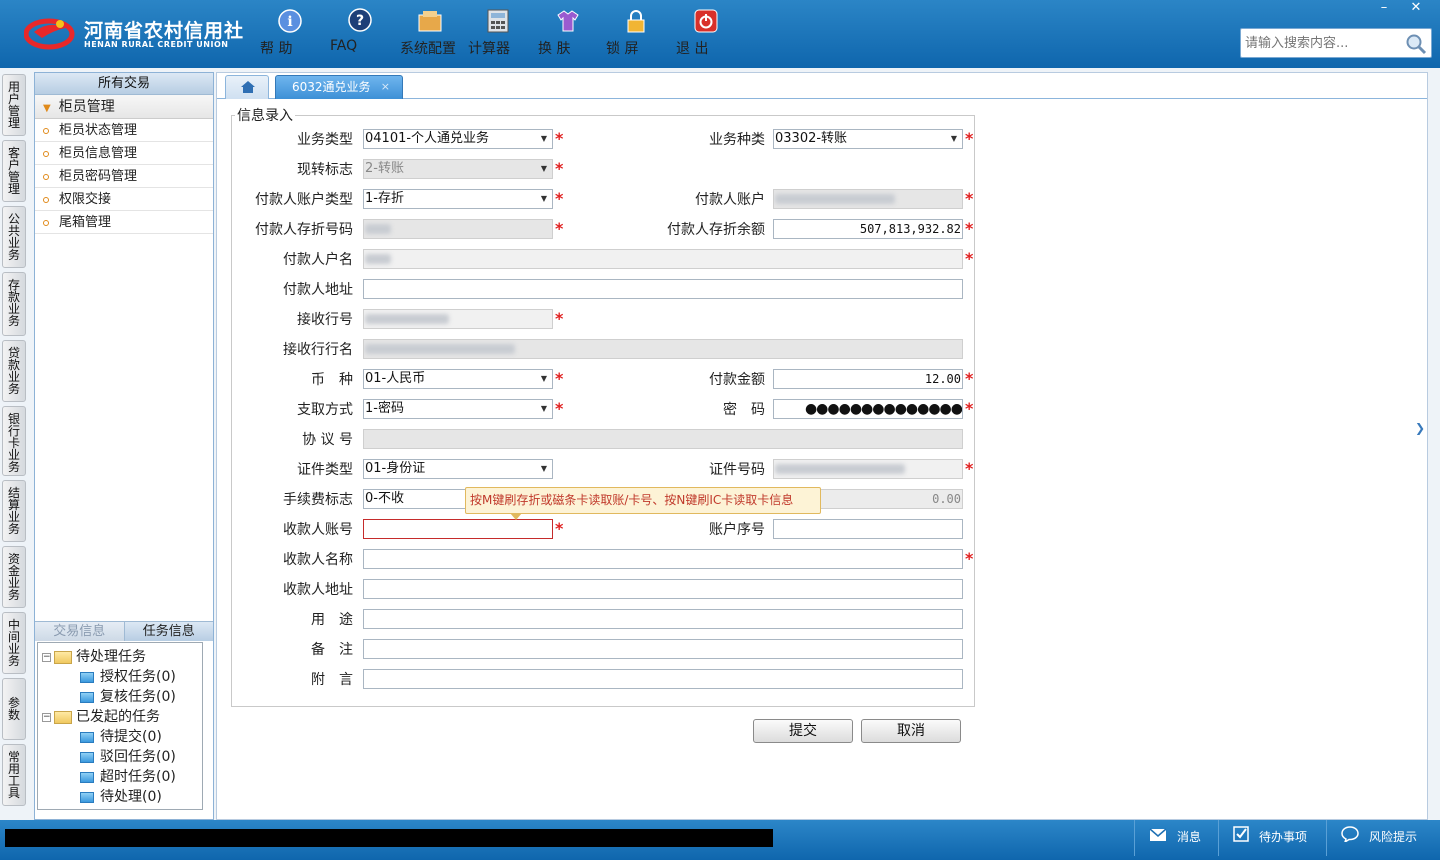 This screenshot has height=860, width=1440. What do you see at coordinates (868, 409) in the screenshot?
I see `password-field: ●●●●●●●●●●●●●●` at bounding box center [868, 409].